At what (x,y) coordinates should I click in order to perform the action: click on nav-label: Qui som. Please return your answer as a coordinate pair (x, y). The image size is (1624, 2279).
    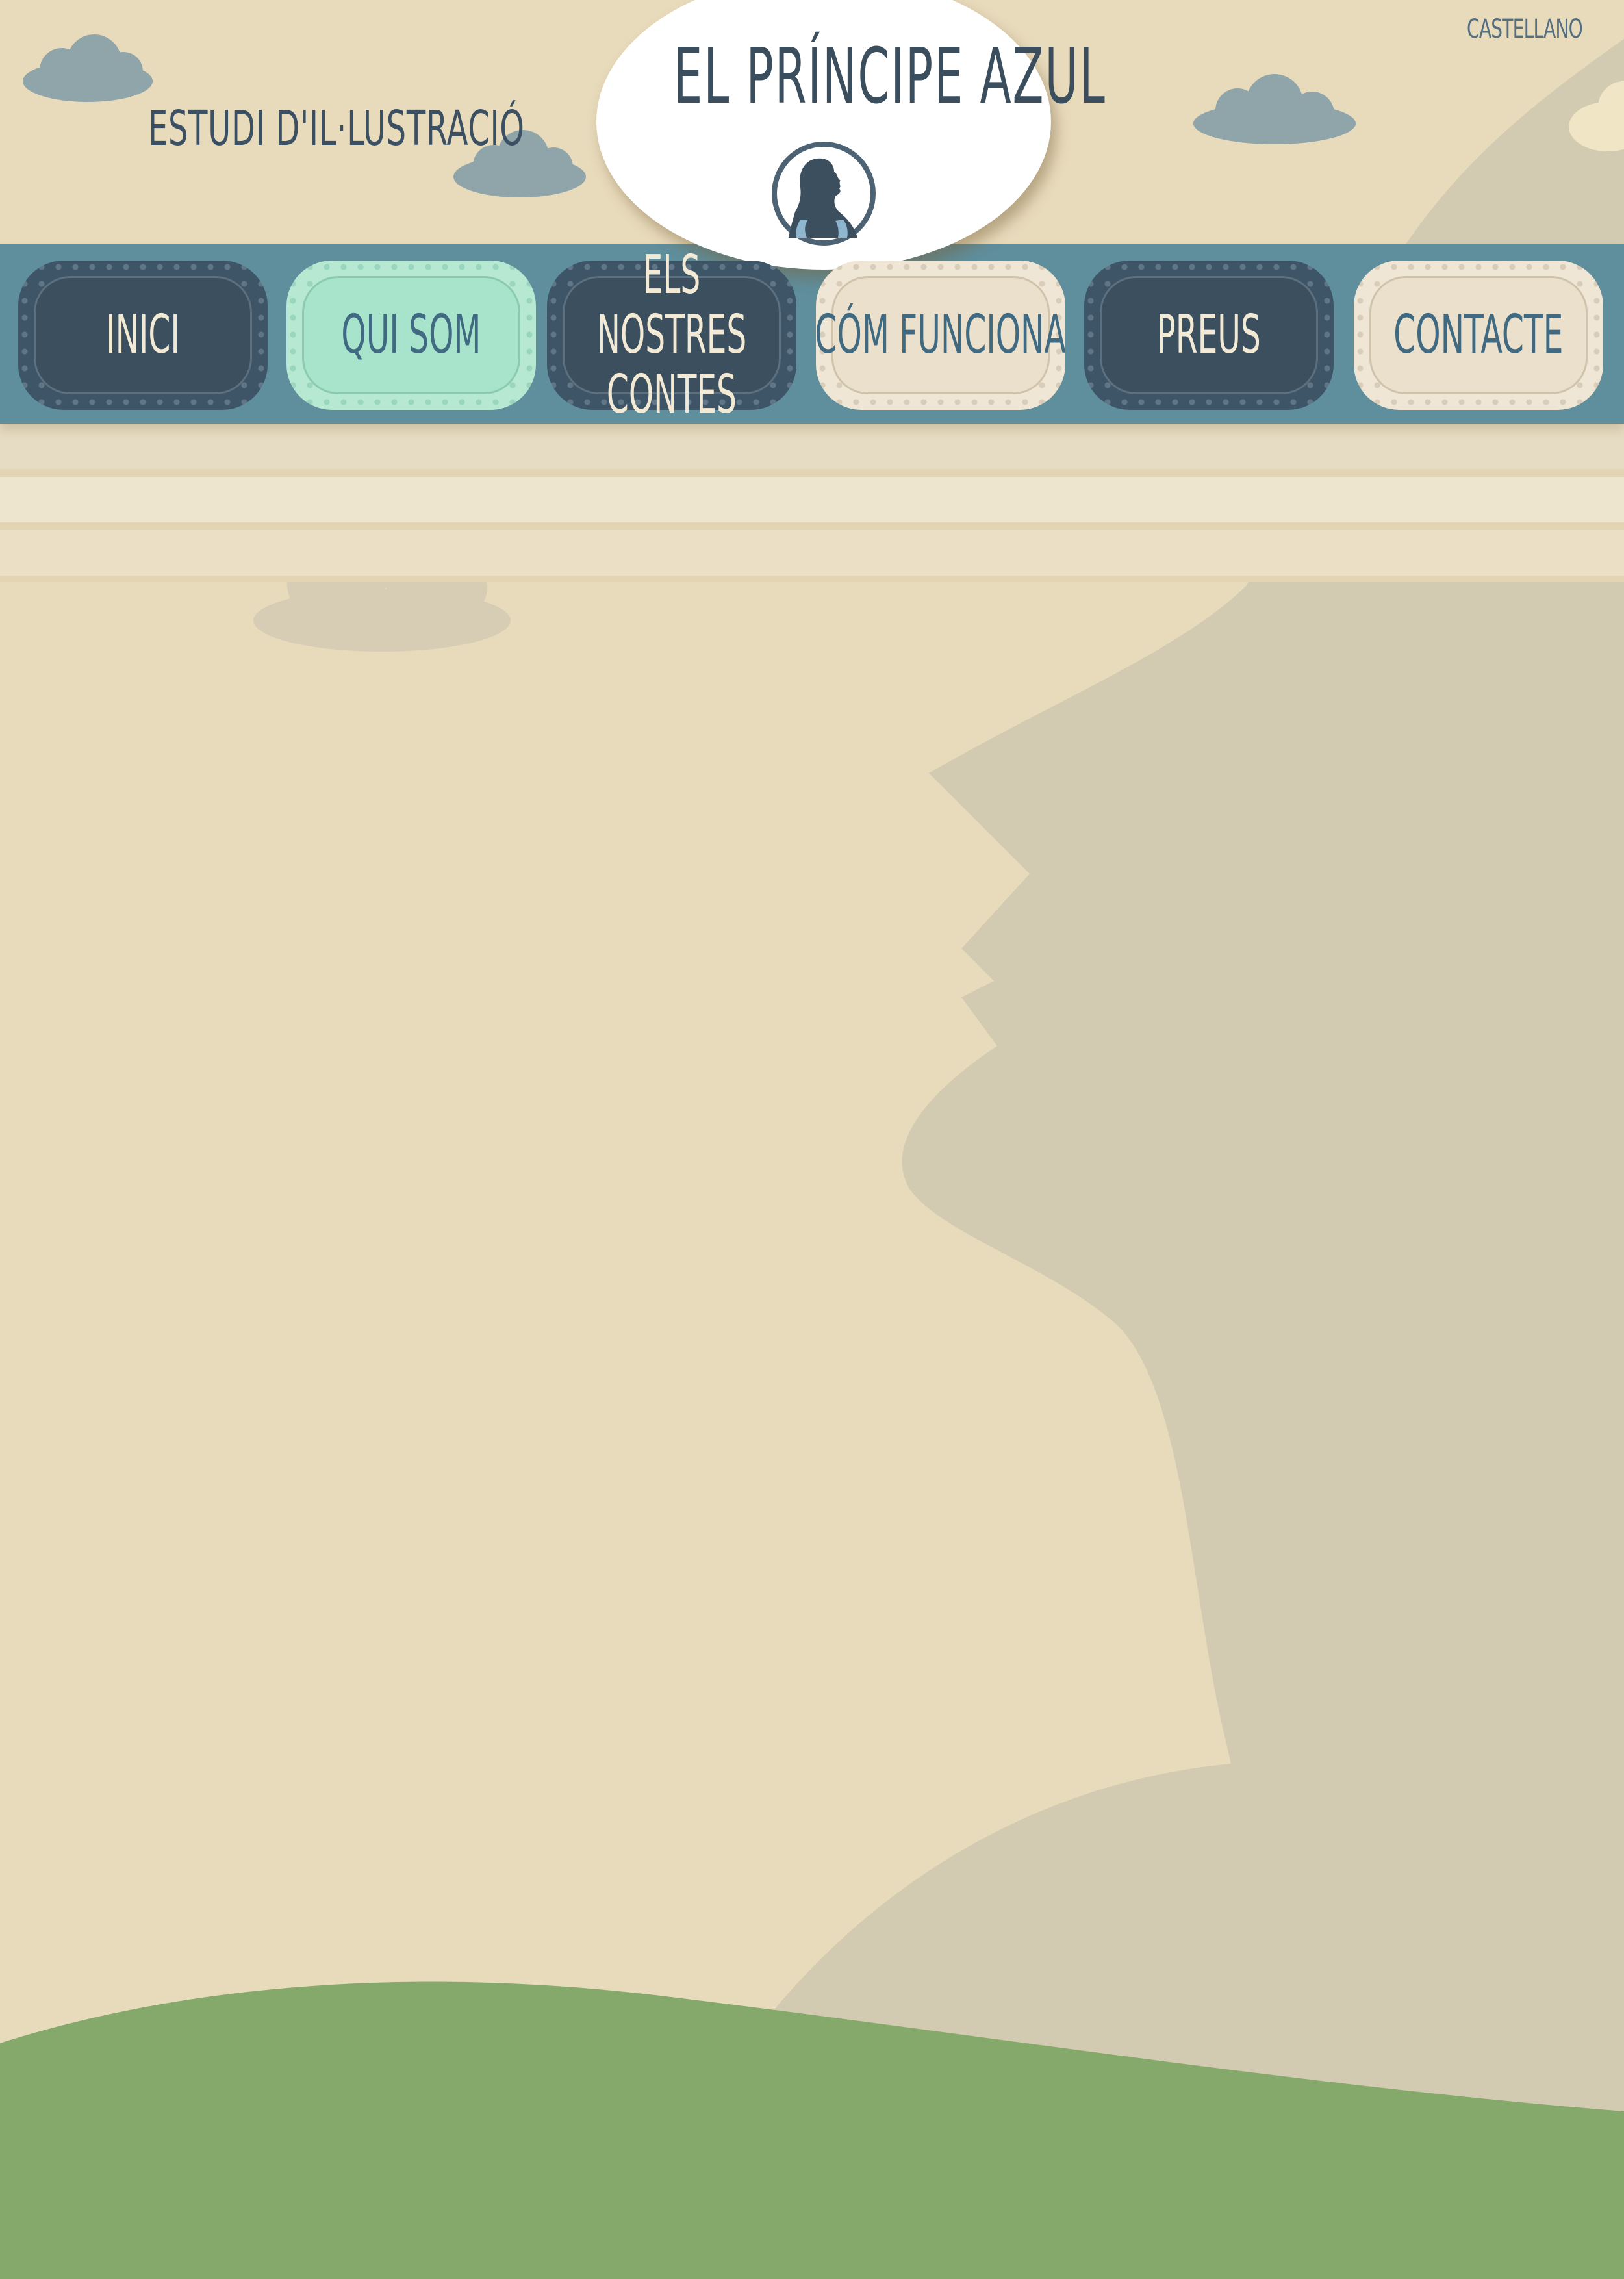
    Looking at the image, I should click on (411, 335).